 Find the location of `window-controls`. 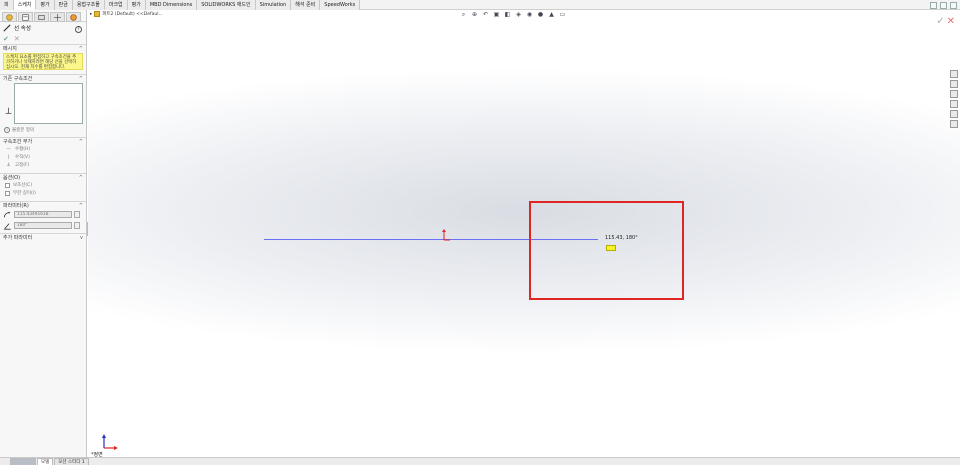

window-controls is located at coordinates (945, 5).